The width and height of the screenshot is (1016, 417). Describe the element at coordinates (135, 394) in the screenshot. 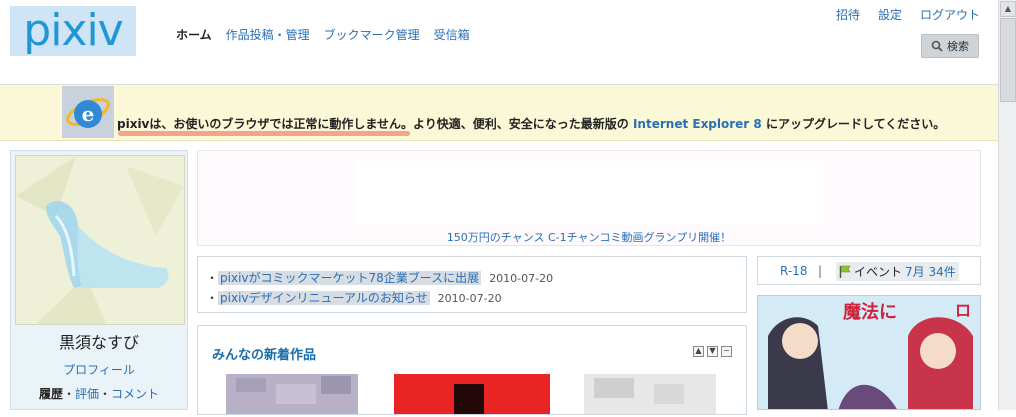

I see `comment-link: コメント` at that location.